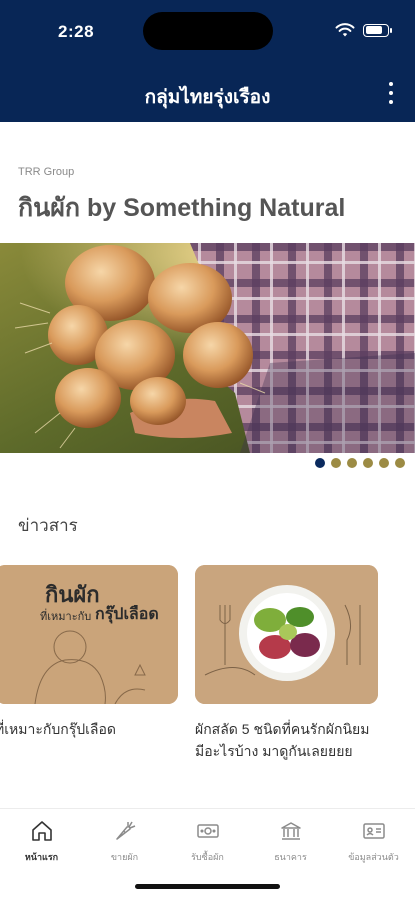 The image size is (415, 900). What do you see at coordinates (48, 525) in the screenshot?
I see `news-heading: ข่าวสาร` at bounding box center [48, 525].